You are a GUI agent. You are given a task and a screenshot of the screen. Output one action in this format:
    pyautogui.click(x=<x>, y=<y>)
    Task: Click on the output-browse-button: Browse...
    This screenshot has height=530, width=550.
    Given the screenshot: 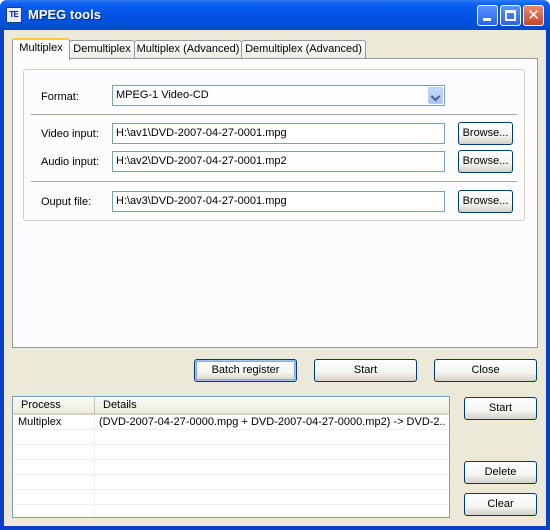 What is the action you would take?
    pyautogui.click(x=485, y=201)
    